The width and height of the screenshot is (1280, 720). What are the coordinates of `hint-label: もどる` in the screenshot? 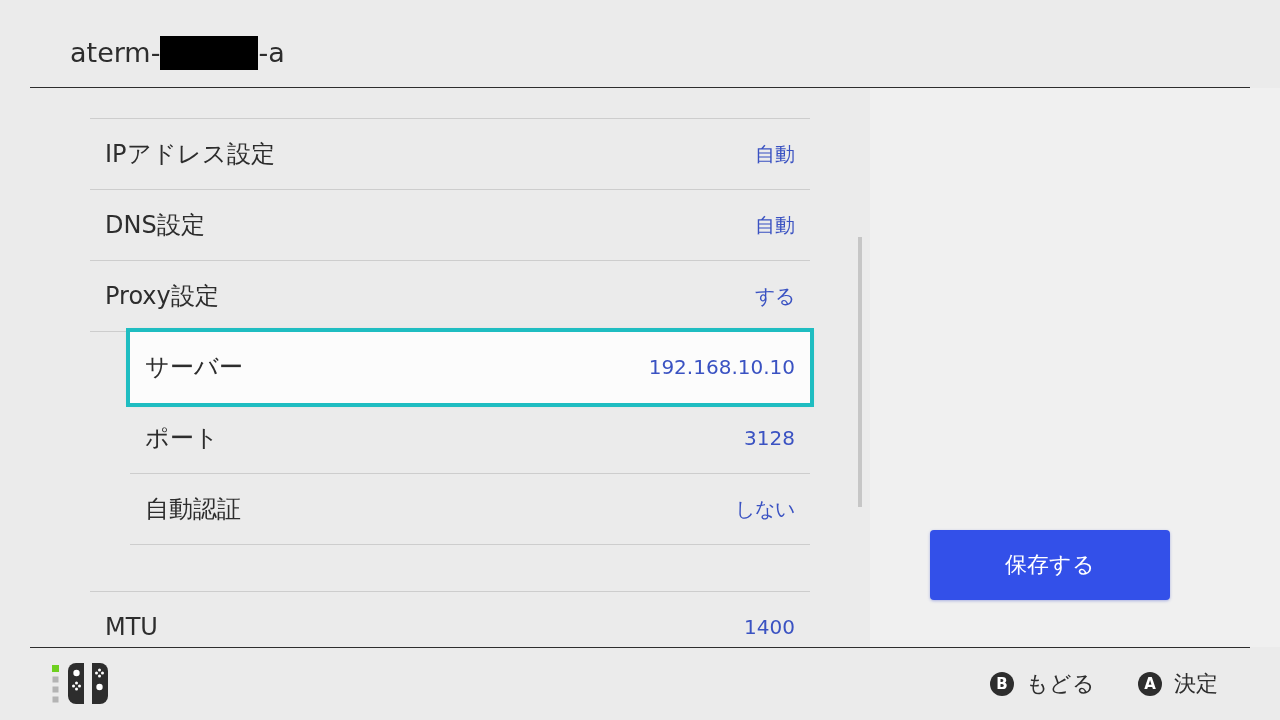 It's located at (1060, 684).